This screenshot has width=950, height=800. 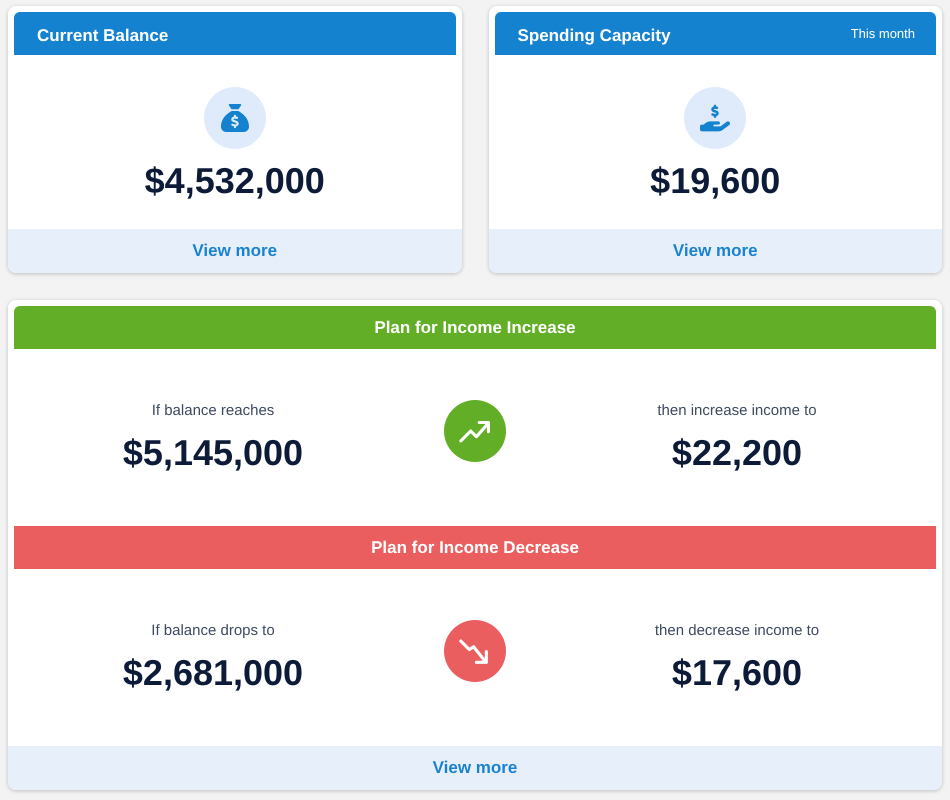 I want to click on amount-value: $4,532,000, so click(x=234, y=181).